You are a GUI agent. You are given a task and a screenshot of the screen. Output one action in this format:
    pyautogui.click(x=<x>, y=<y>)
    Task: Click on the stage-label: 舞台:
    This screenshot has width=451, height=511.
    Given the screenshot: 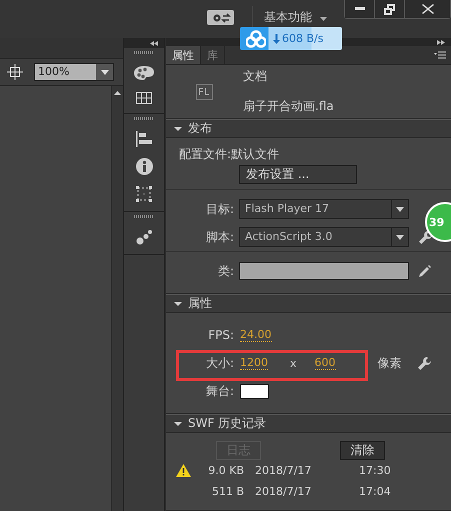 What is the action you would take?
    pyautogui.click(x=219, y=391)
    